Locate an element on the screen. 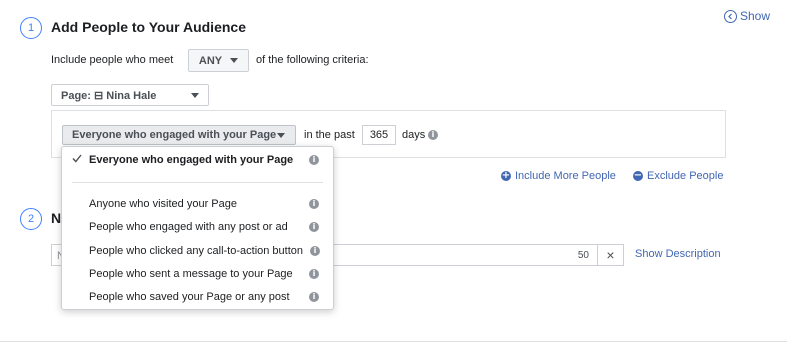 The height and width of the screenshot is (343, 787). dropdown-item-label: People who saved your Page or any post is located at coordinates (189, 297).